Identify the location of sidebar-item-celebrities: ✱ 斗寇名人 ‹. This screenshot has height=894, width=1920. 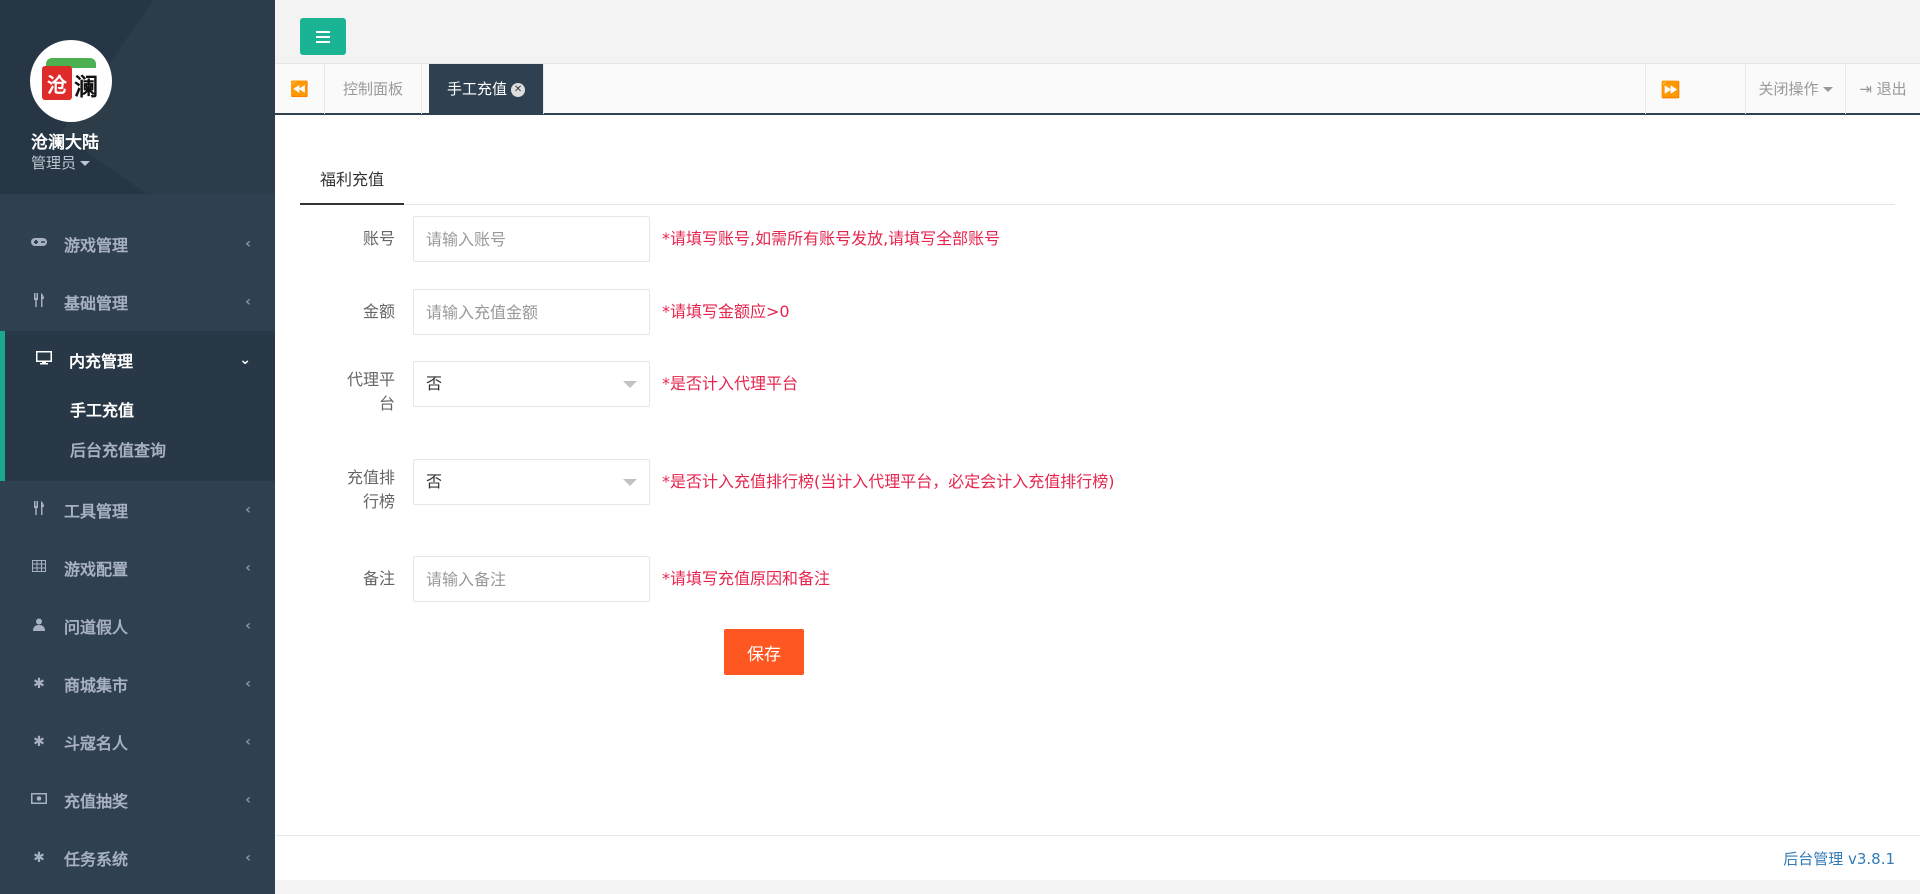
(137, 742).